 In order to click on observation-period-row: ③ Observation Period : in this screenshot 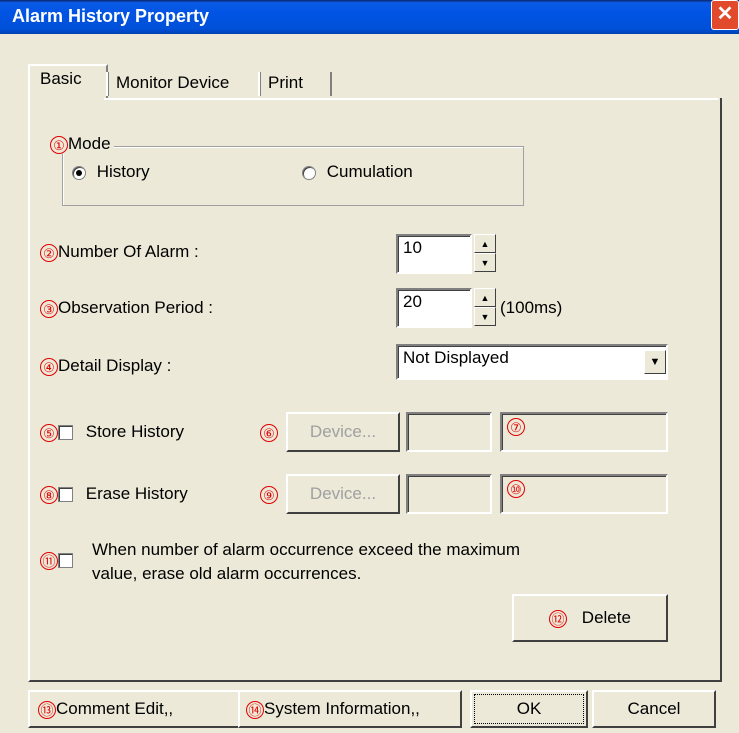, I will do `click(126, 308)`.